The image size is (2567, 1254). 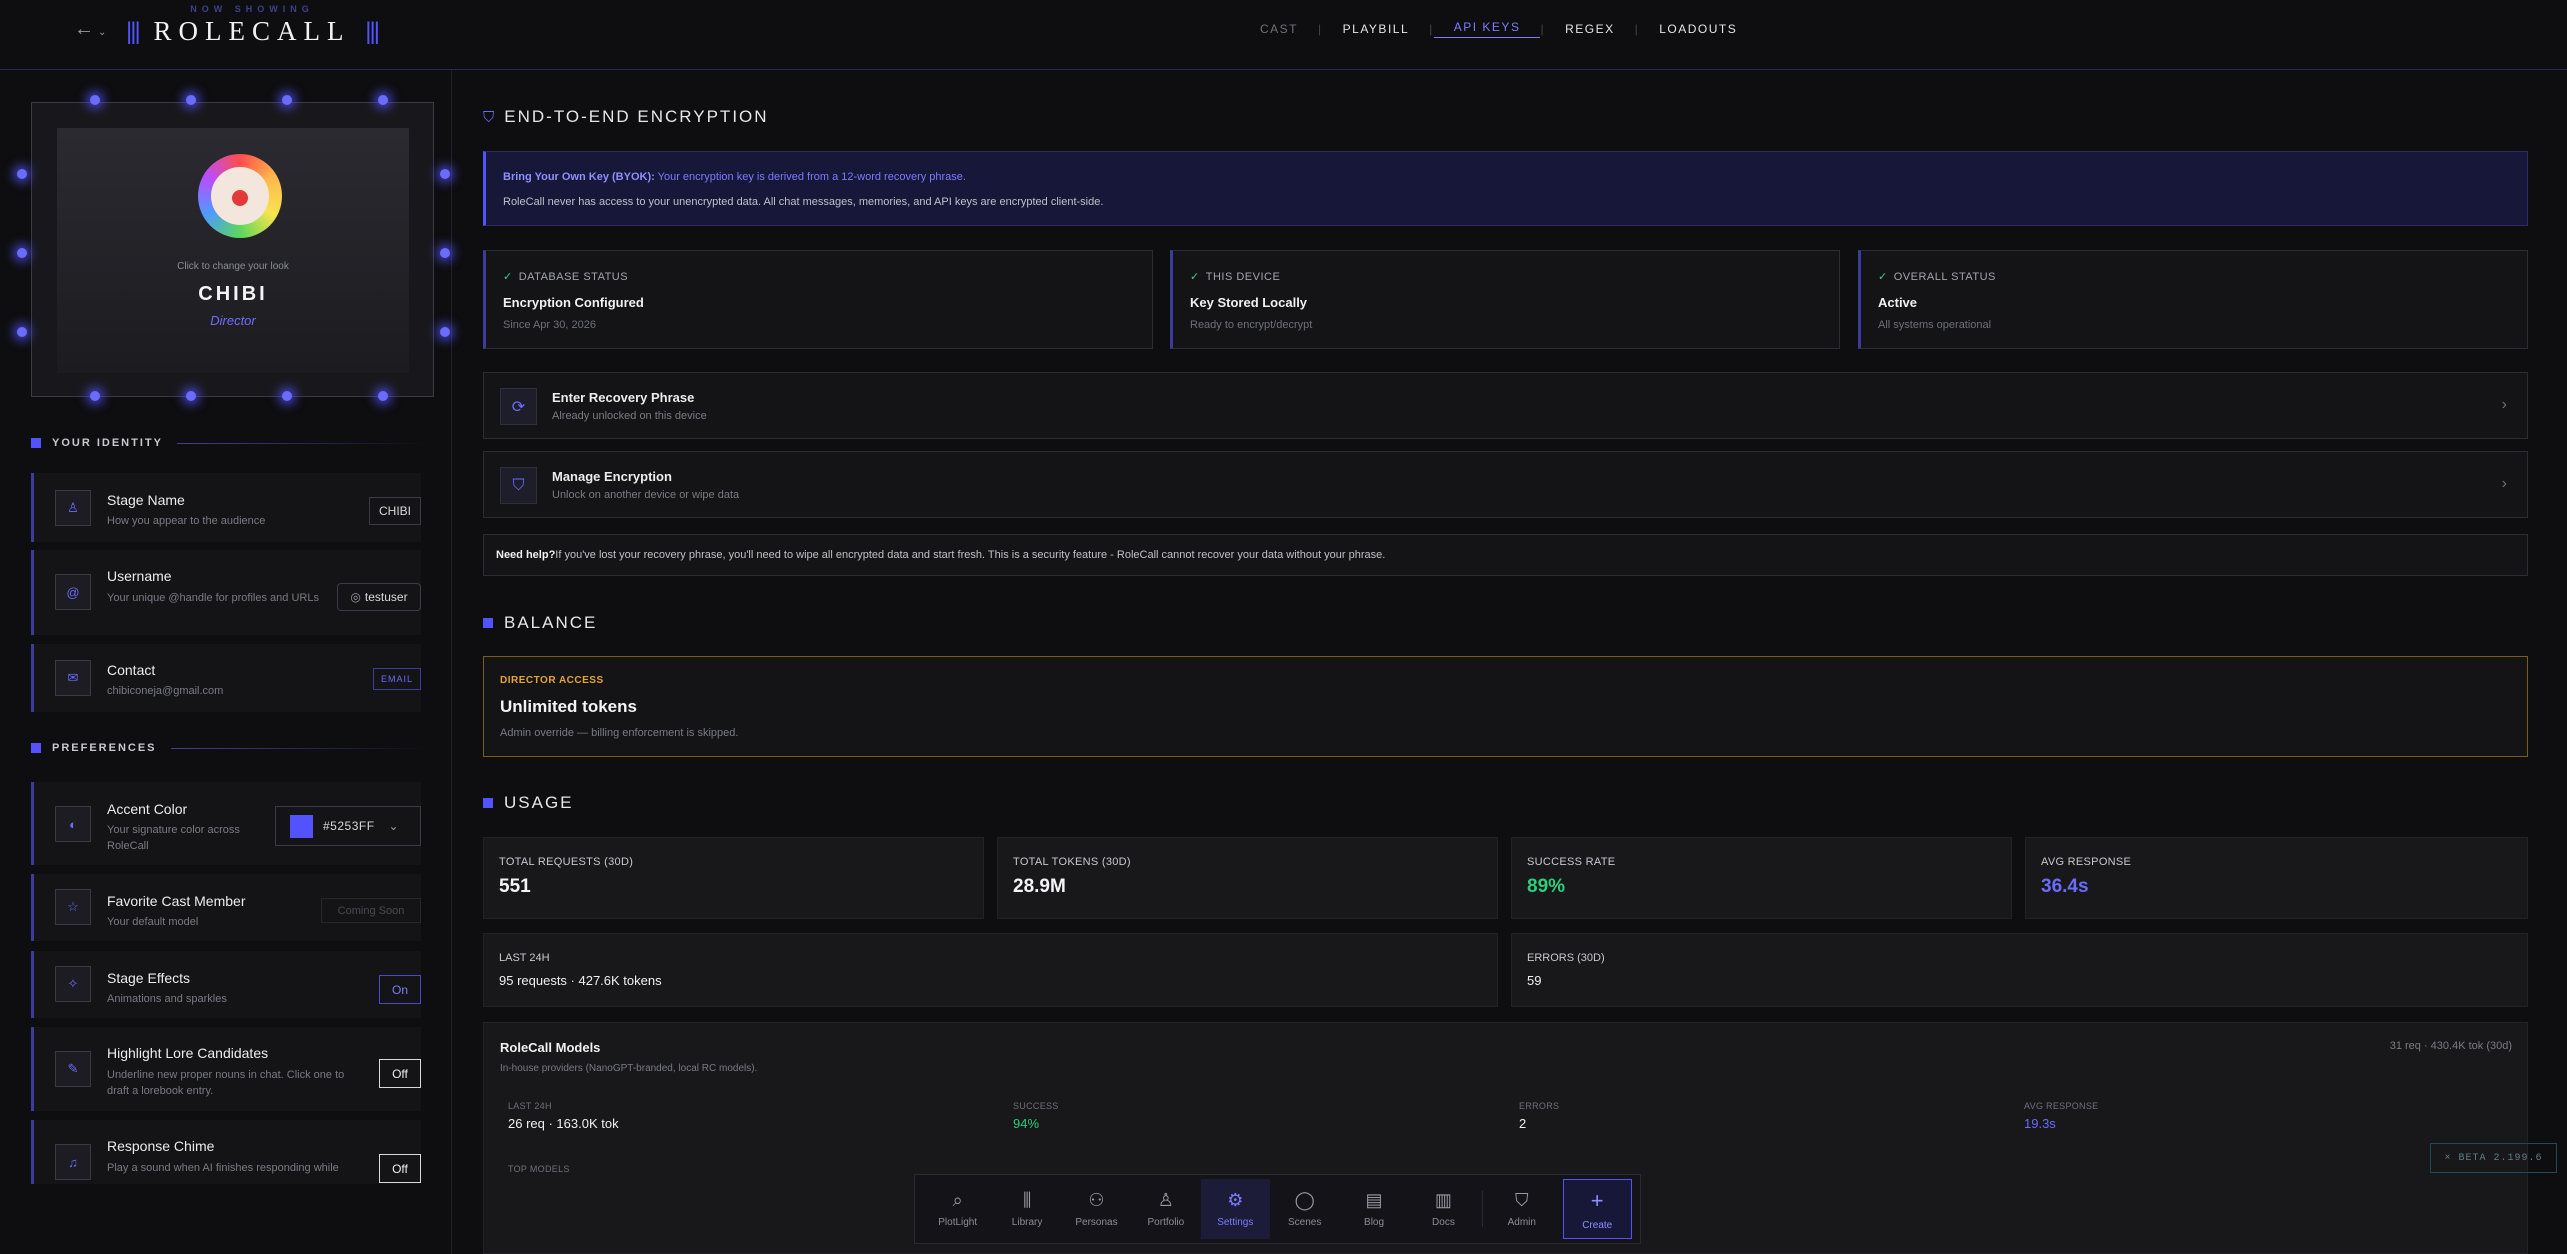 What do you see at coordinates (1096, 1222) in the screenshot?
I see `dock-label: Personas` at bounding box center [1096, 1222].